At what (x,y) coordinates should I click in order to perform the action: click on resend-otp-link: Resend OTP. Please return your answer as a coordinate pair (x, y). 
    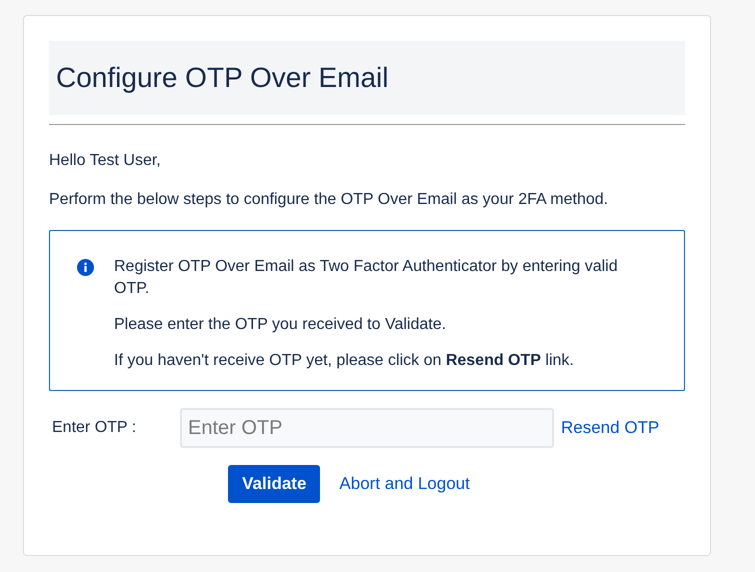
    Looking at the image, I should click on (610, 428).